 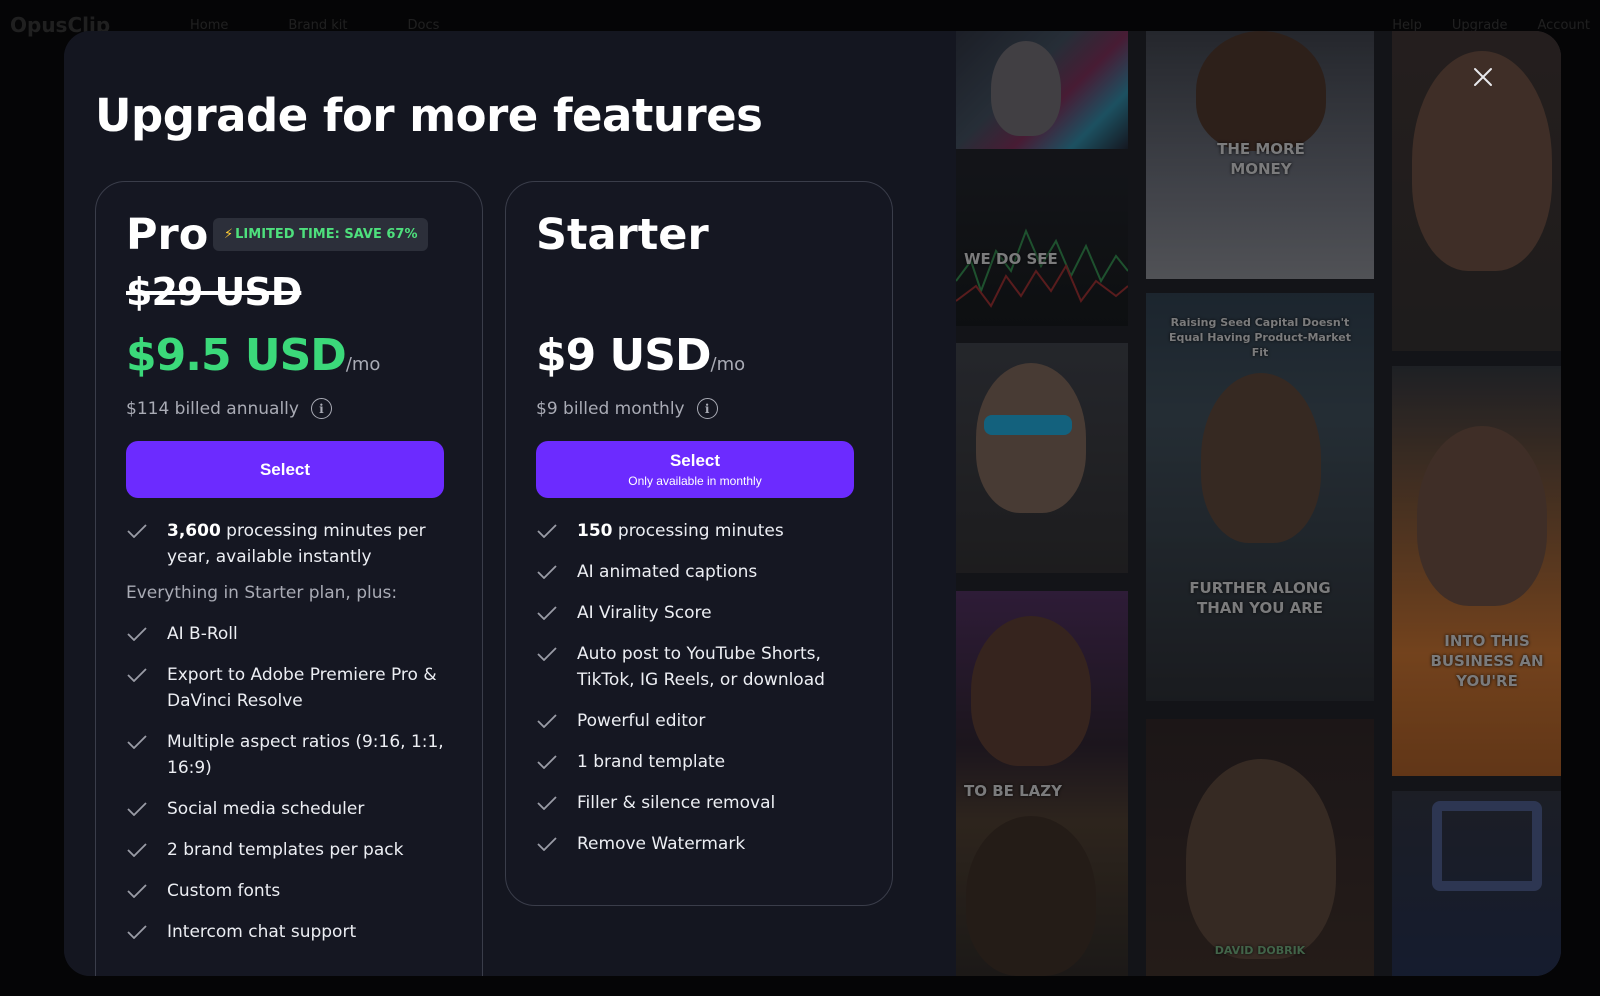 I want to click on promo-badge-label: LIMITED TIME: SAVE 67%, so click(x=326, y=234).